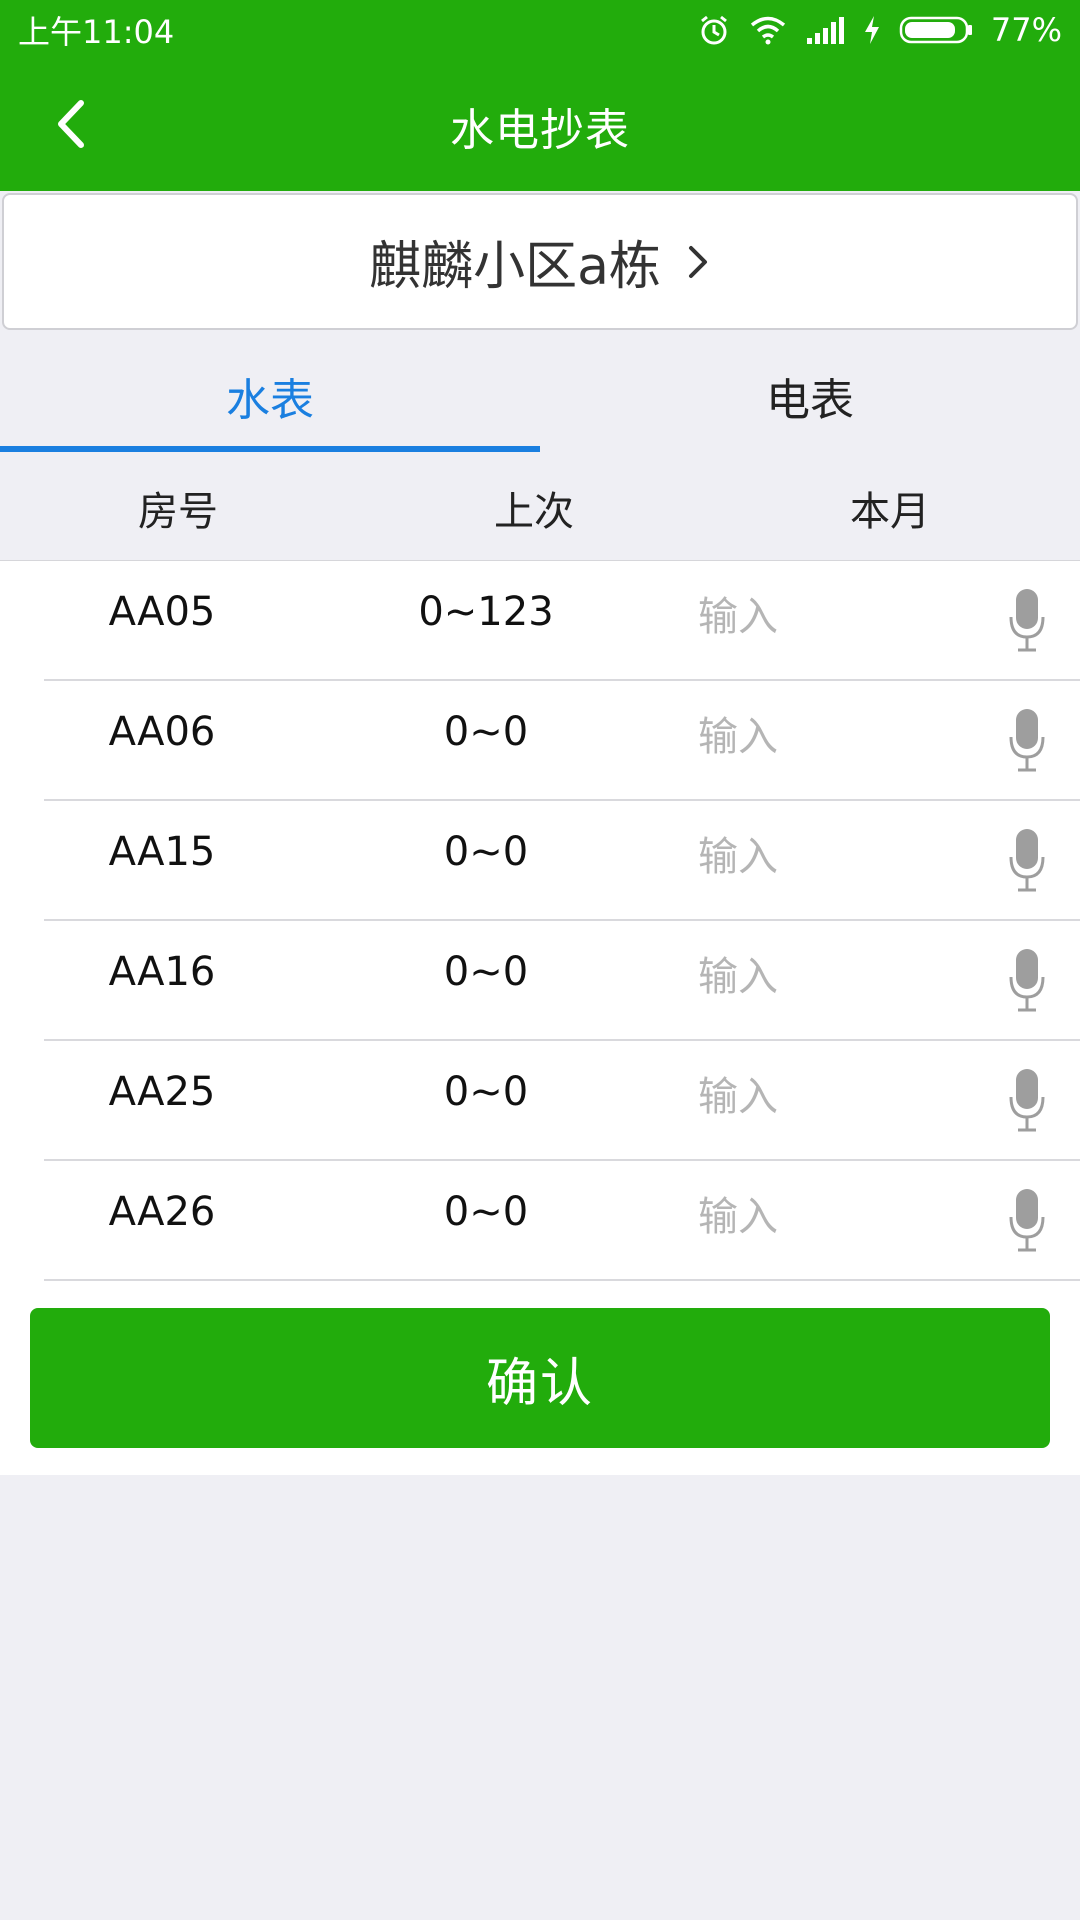 This screenshot has height=1920, width=1080. What do you see at coordinates (872, 30) in the screenshot?
I see `charging-icon` at bounding box center [872, 30].